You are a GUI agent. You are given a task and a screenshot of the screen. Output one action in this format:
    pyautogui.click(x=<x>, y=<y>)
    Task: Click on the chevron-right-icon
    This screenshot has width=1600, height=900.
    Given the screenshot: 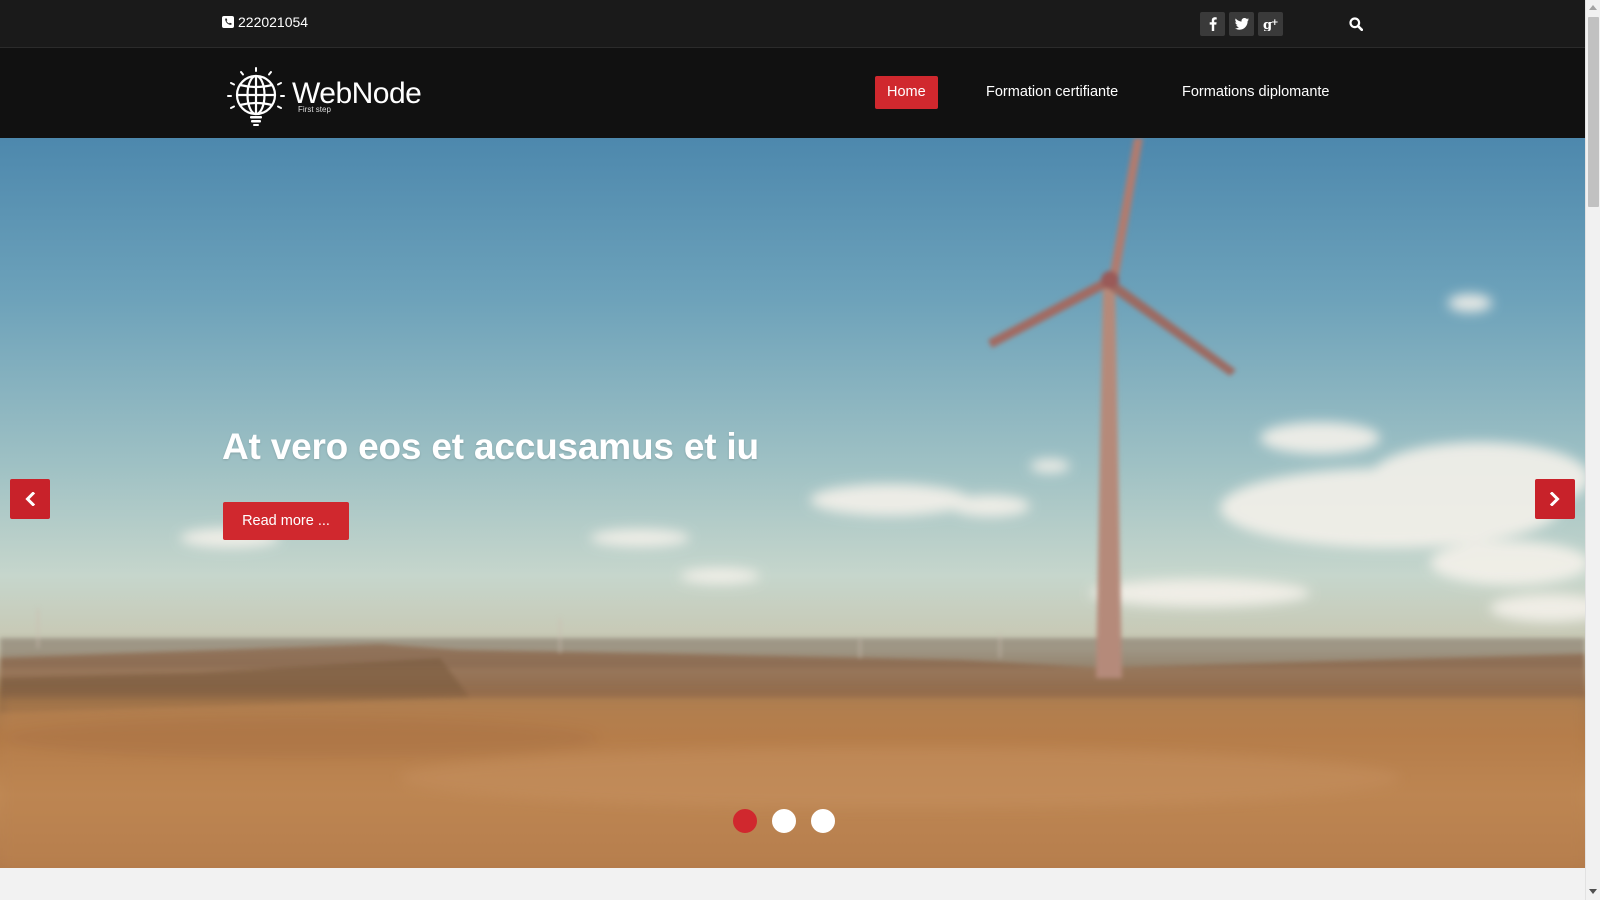 What is the action you would take?
    pyautogui.click(x=1554, y=499)
    